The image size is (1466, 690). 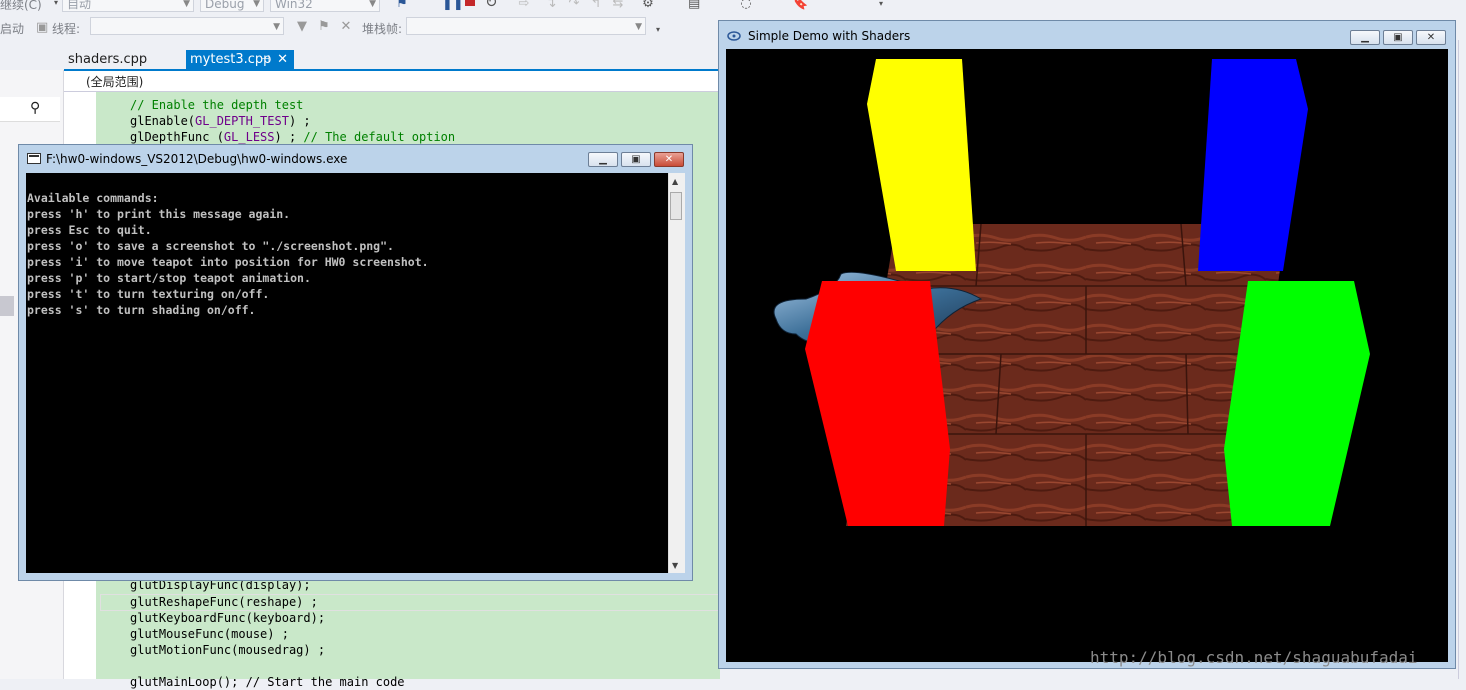 What do you see at coordinates (524, 5) in the screenshot?
I see `show-next-icon: ⇨` at bounding box center [524, 5].